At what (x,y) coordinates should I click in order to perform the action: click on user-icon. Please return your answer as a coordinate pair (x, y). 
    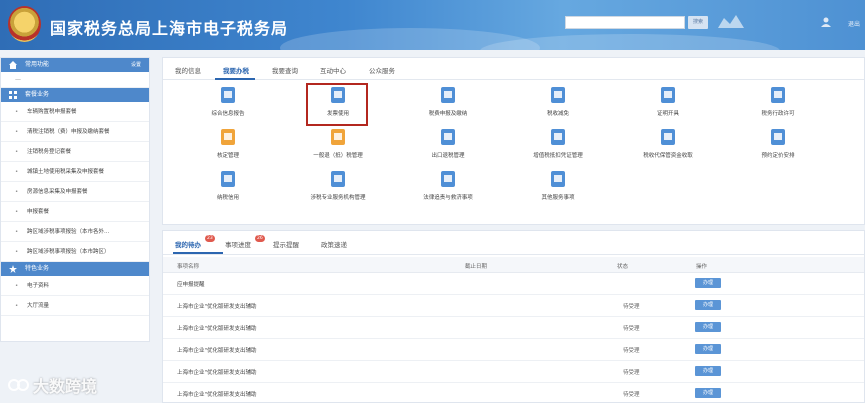
    Looking at the image, I should click on (826, 22).